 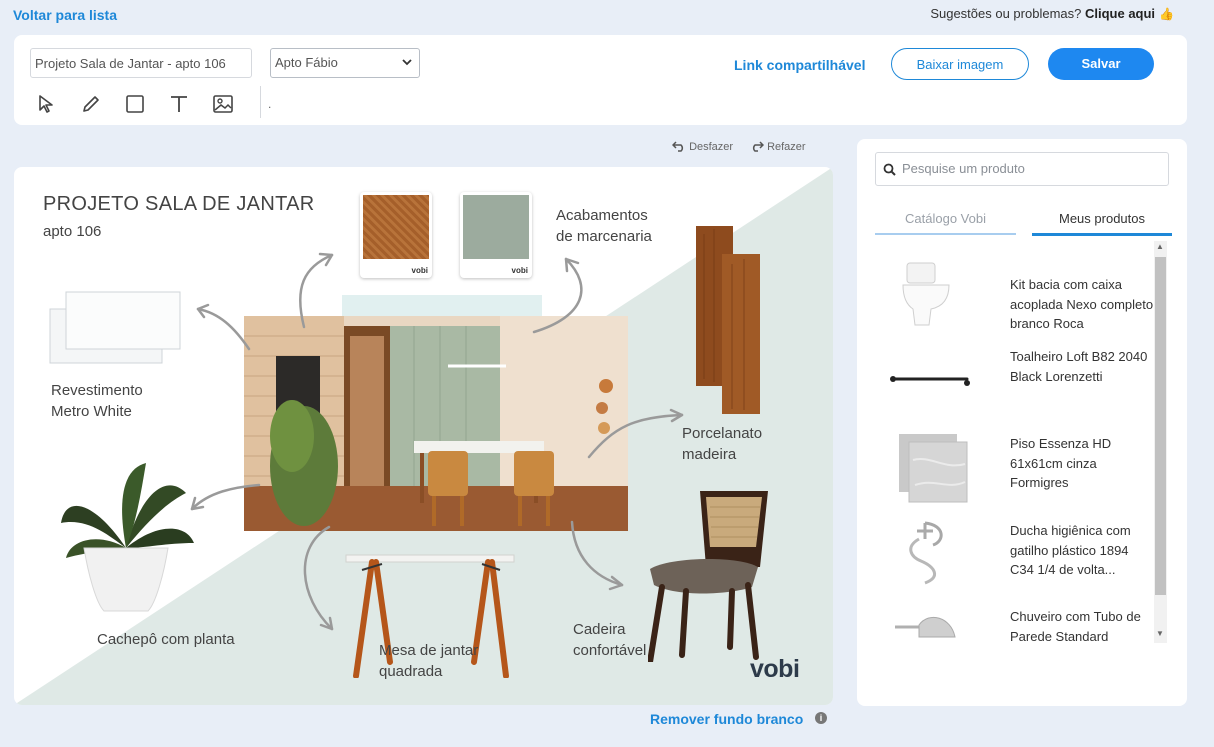 What do you see at coordinates (407, 68) in the screenshot?
I see `chevron-down-icon` at bounding box center [407, 68].